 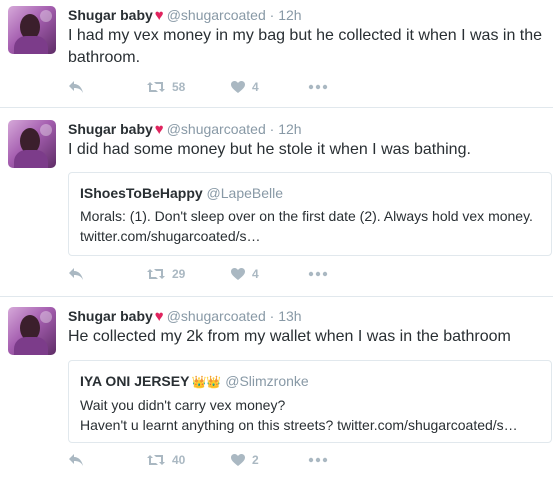 I want to click on retweet-button: 29, so click(x=165, y=274).